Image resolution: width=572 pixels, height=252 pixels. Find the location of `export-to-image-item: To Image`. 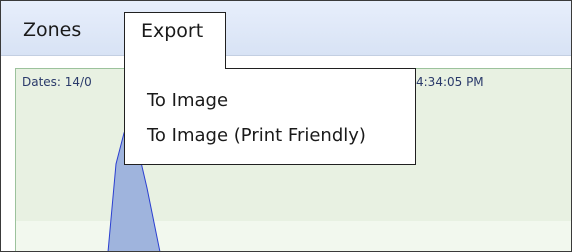

export-to-image-item: To Image is located at coordinates (187, 100).